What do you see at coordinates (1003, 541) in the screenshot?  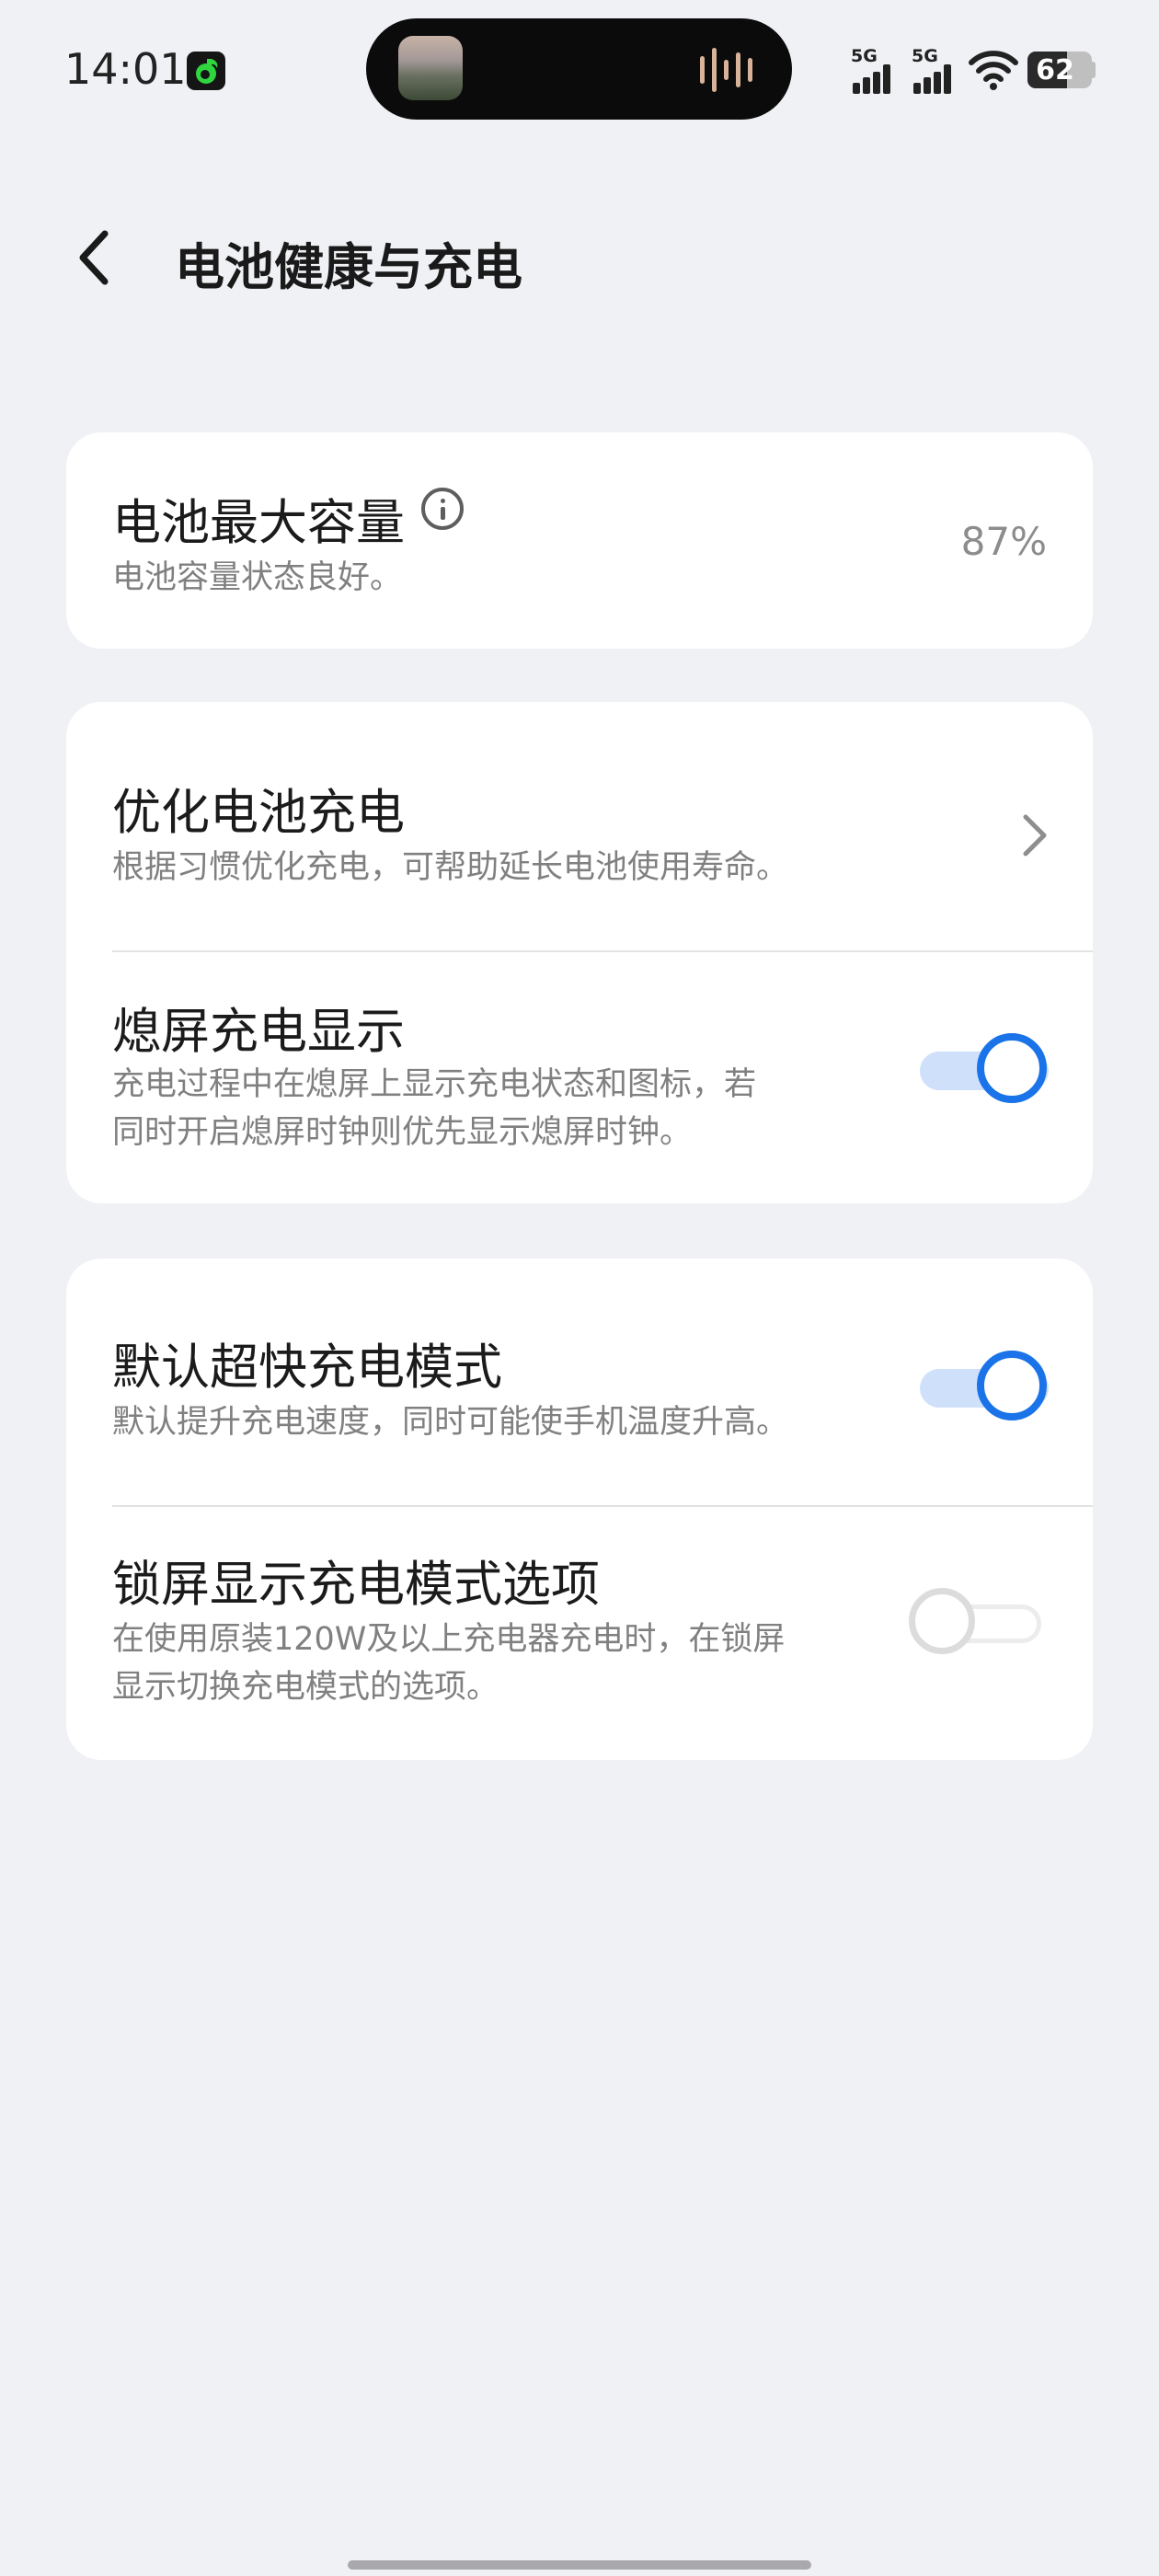 I see `battery-capacity-value: 87%` at bounding box center [1003, 541].